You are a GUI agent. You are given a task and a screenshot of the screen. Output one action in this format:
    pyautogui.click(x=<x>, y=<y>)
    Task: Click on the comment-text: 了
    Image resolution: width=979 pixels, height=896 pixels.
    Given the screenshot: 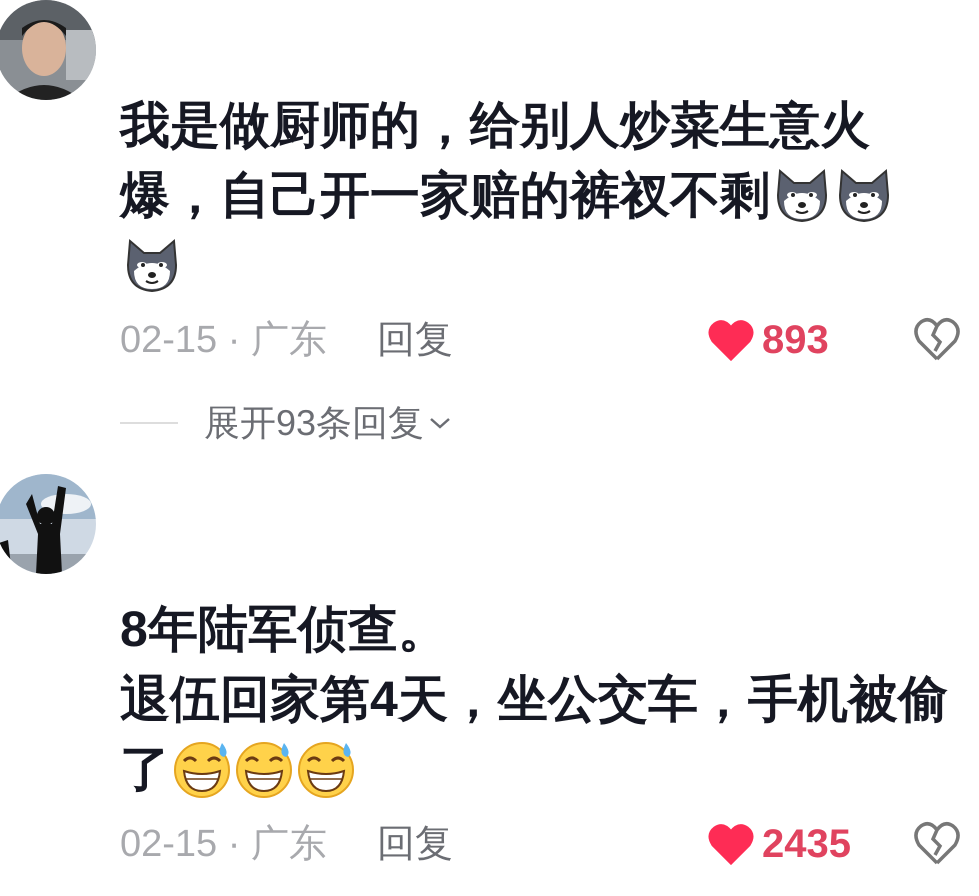 What is the action you would take?
    pyautogui.click(x=145, y=769)
    